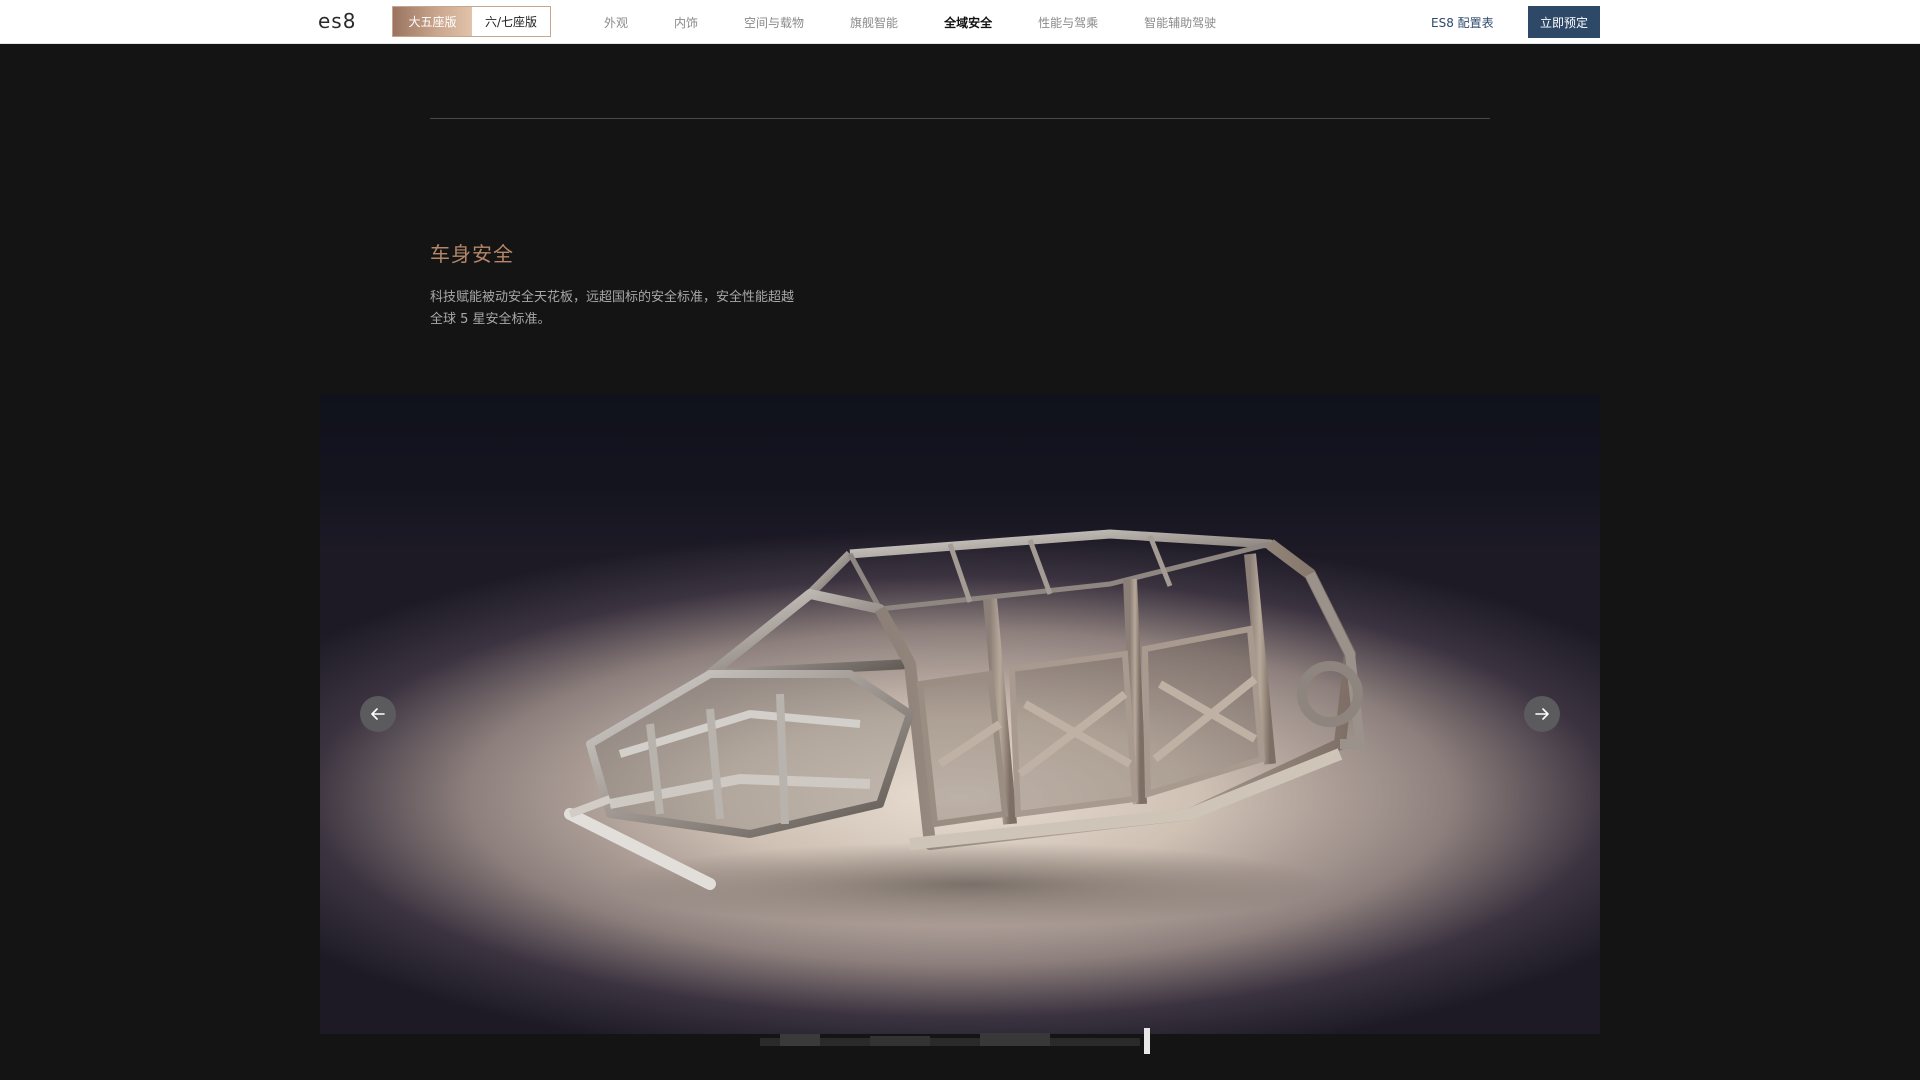  I want to click on section-divider, so click(960, 118).